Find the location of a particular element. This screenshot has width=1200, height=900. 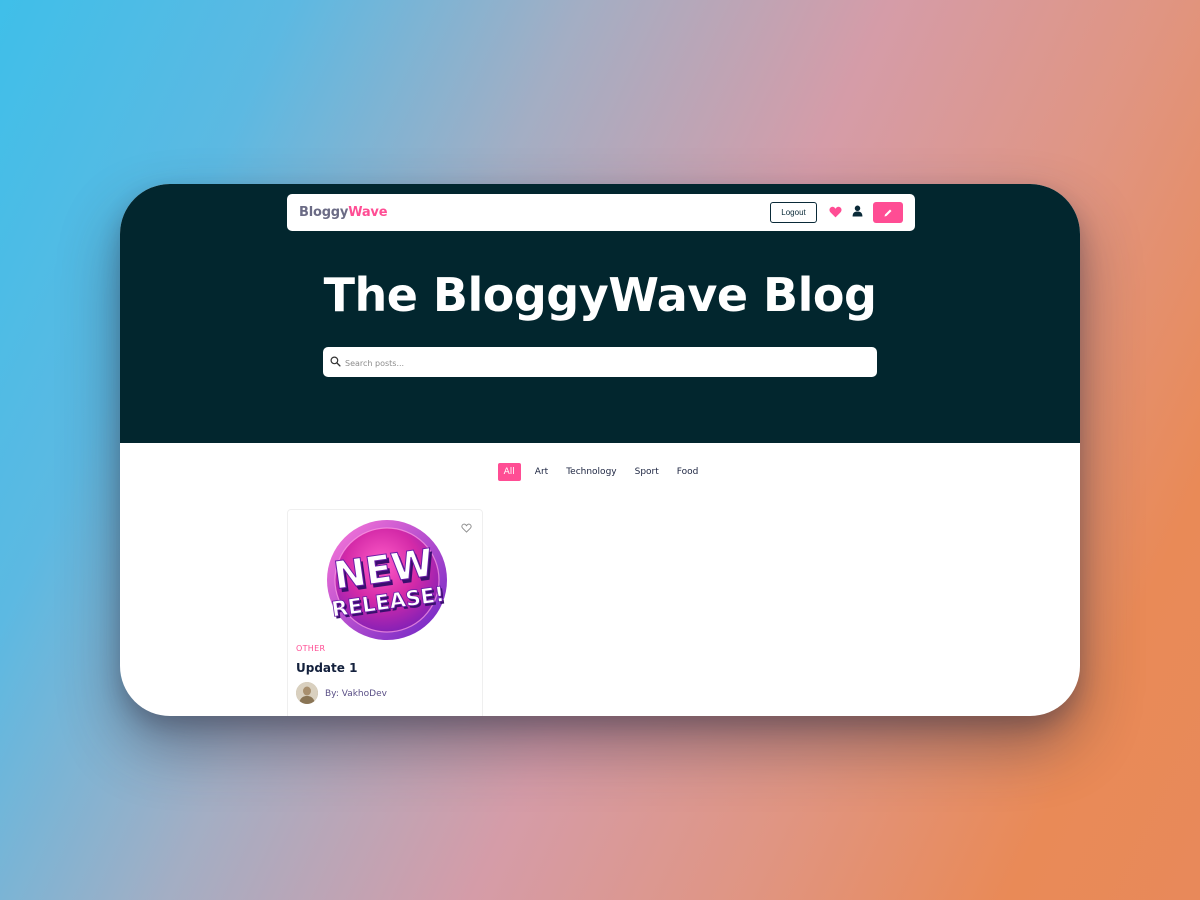

post-title: Update 1 is located at coordinates (326, 668).